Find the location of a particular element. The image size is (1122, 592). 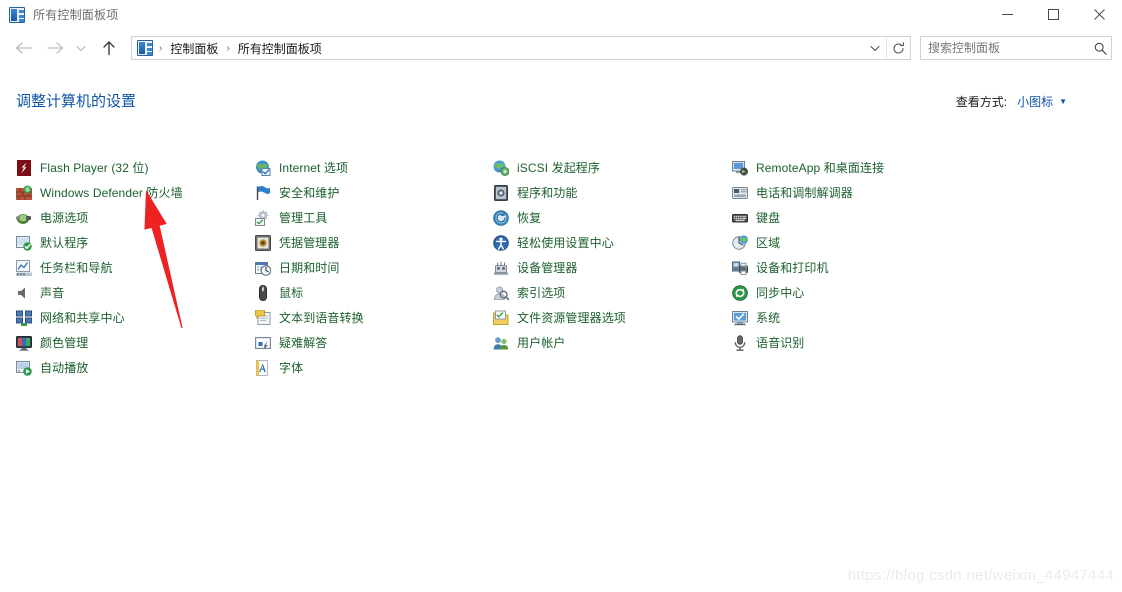

autoplay-icon is located at coordinates (24, 368).